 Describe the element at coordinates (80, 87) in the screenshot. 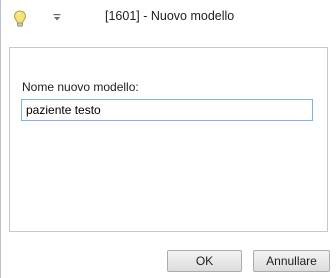

I see `model-name-label: Nome nuovo modello:` at that location.